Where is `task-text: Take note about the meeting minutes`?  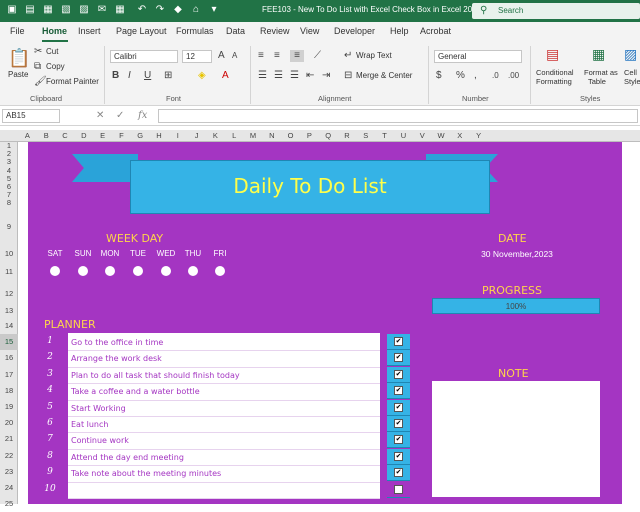
task-text: Take note about the meeting minutes is located at coordinates (146, 473).